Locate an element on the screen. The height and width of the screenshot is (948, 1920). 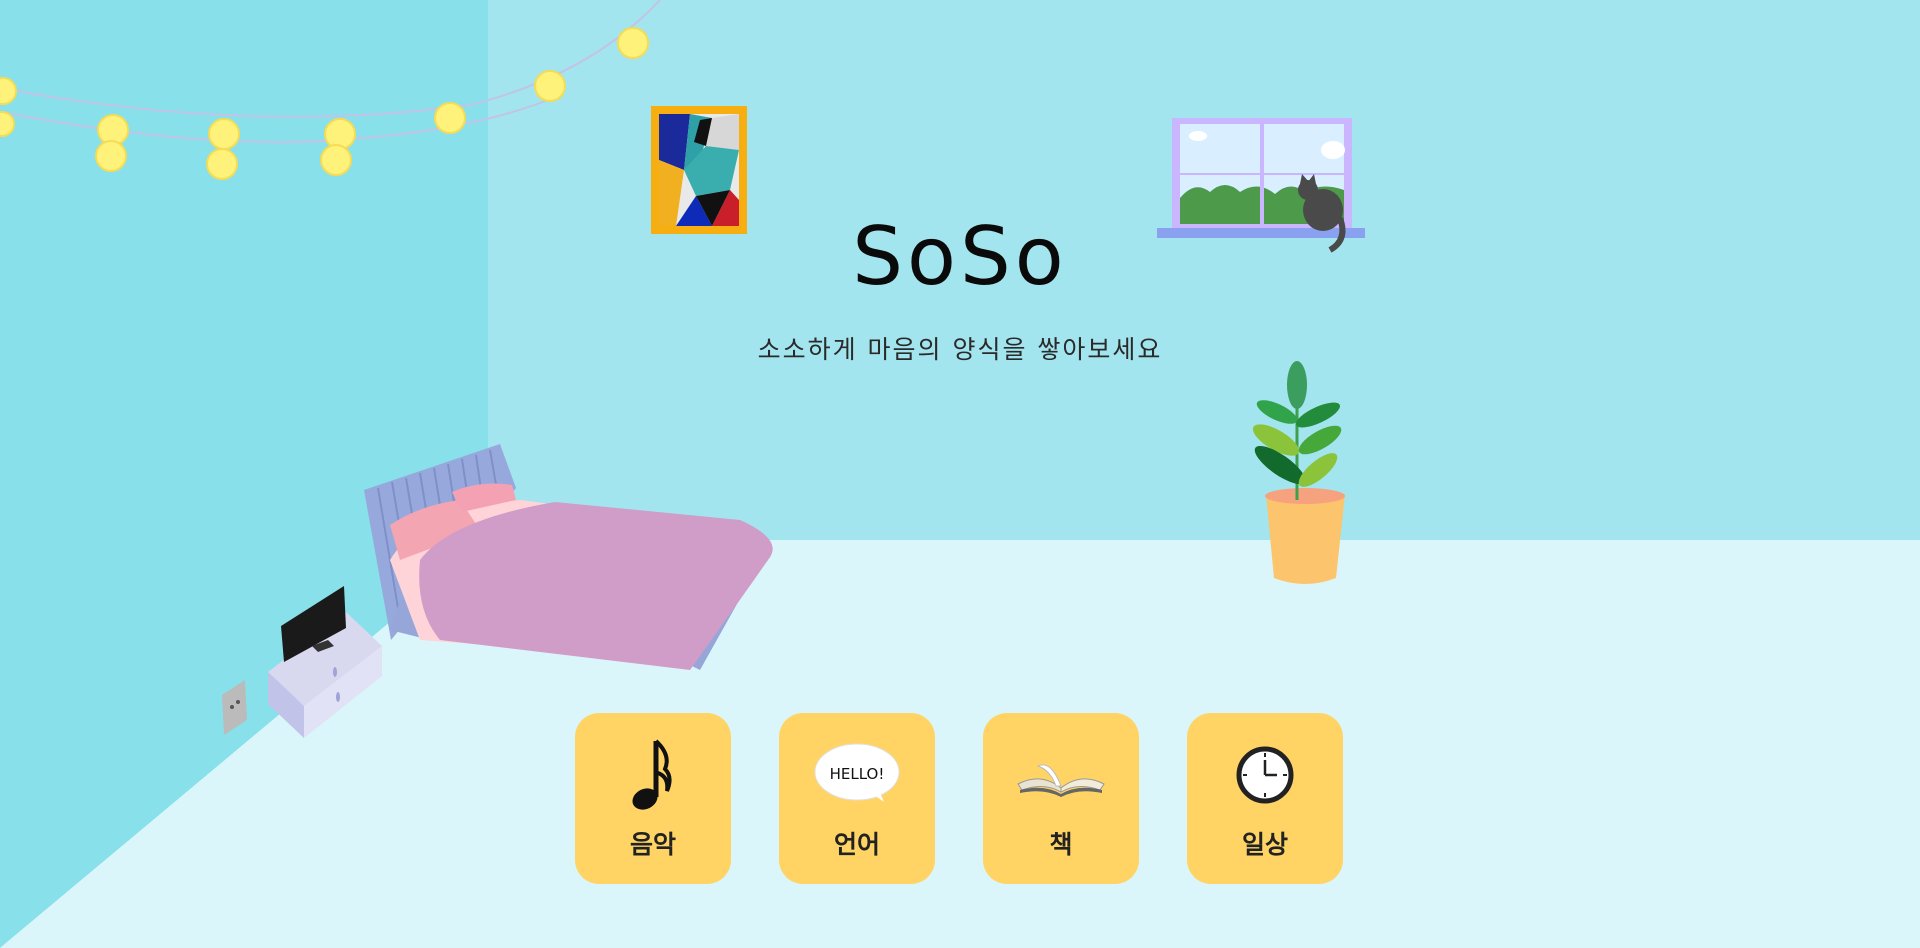
music-card: 음악 is located at coordinates (653, 798).